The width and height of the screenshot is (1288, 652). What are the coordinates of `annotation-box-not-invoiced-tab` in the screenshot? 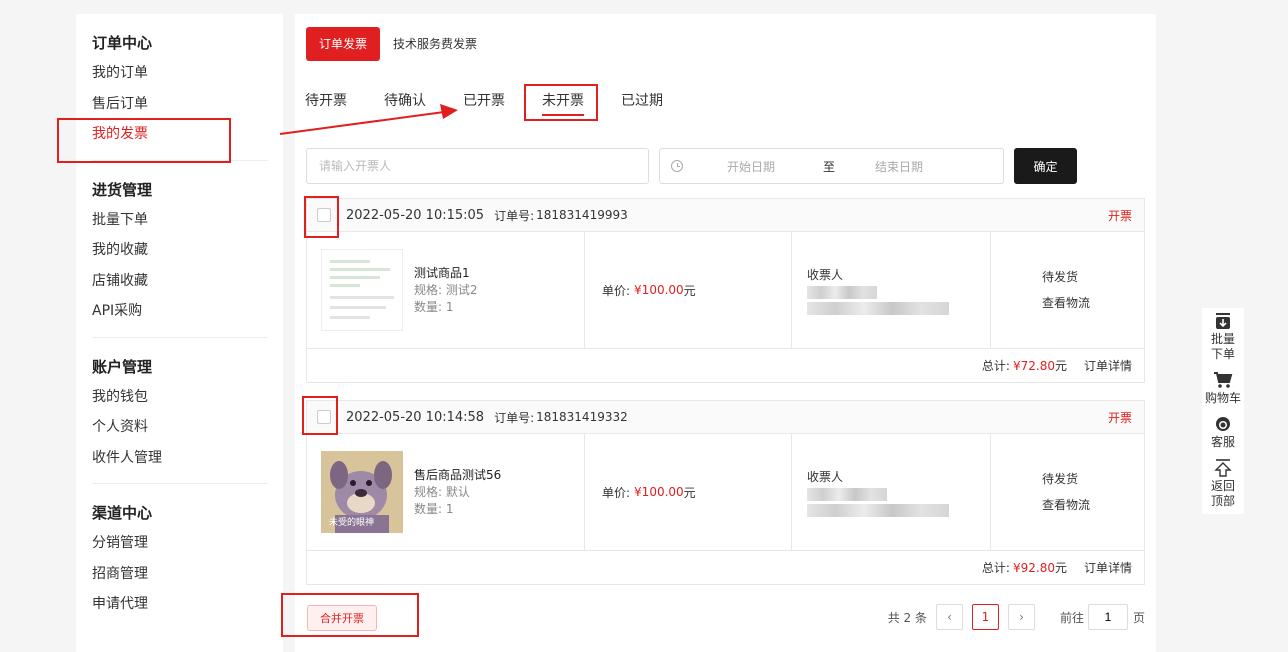 It's located at (561, 102).